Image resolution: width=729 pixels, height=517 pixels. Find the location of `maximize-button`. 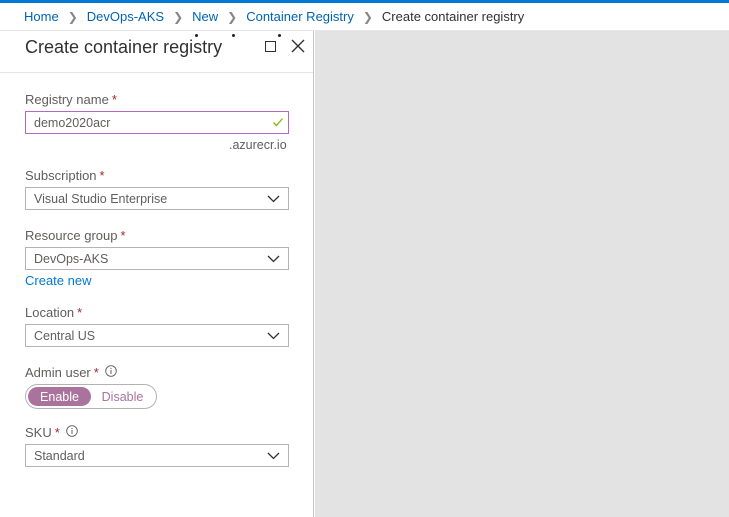

maximize-button is located at coordinates (270, 46).